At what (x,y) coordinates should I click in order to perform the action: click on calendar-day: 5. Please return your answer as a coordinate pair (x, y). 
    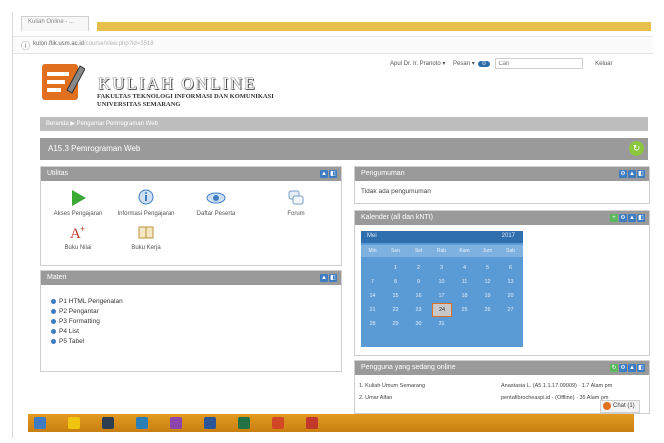
    Looking at the image, I should click on (487, 268).